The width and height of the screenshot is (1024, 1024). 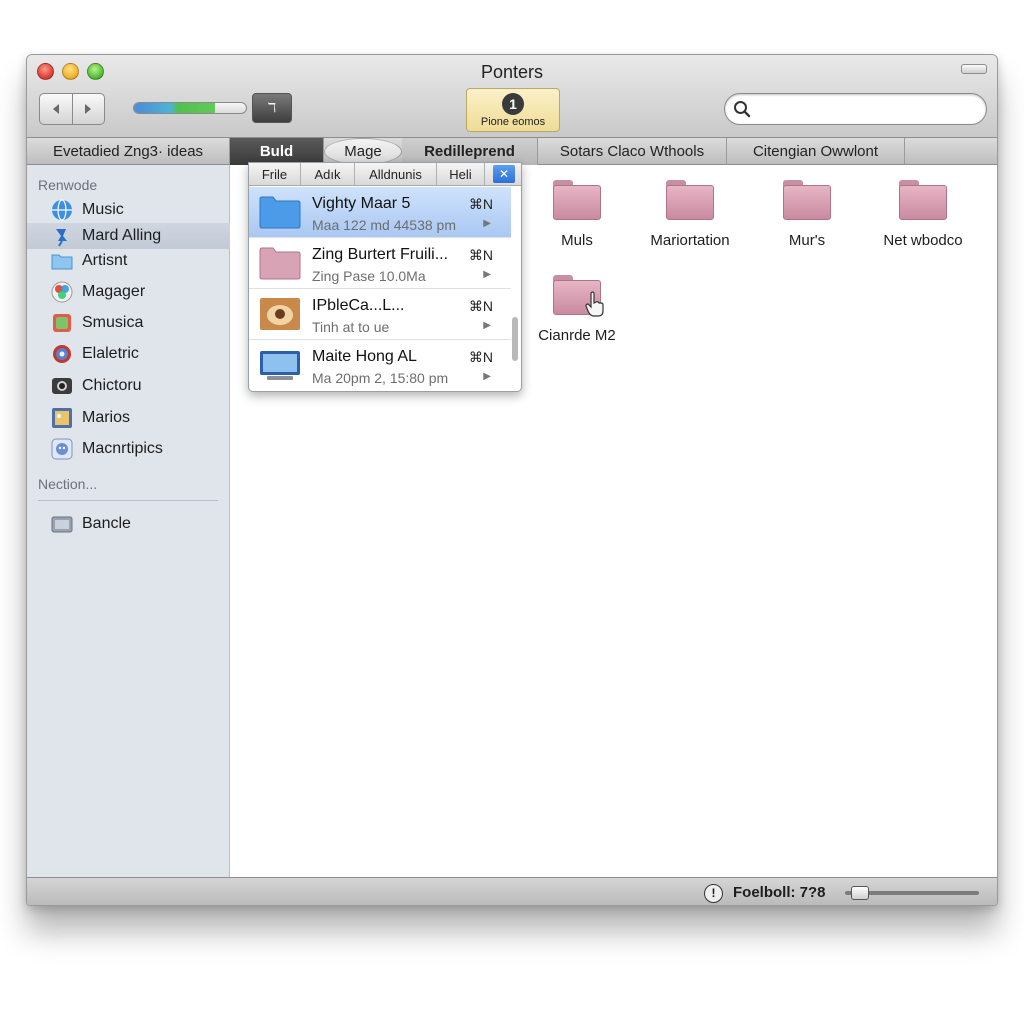 What do you see at coordinates (62, 386) in the screenshot?
I see `camera-icon` at bounding box center [62, 386].